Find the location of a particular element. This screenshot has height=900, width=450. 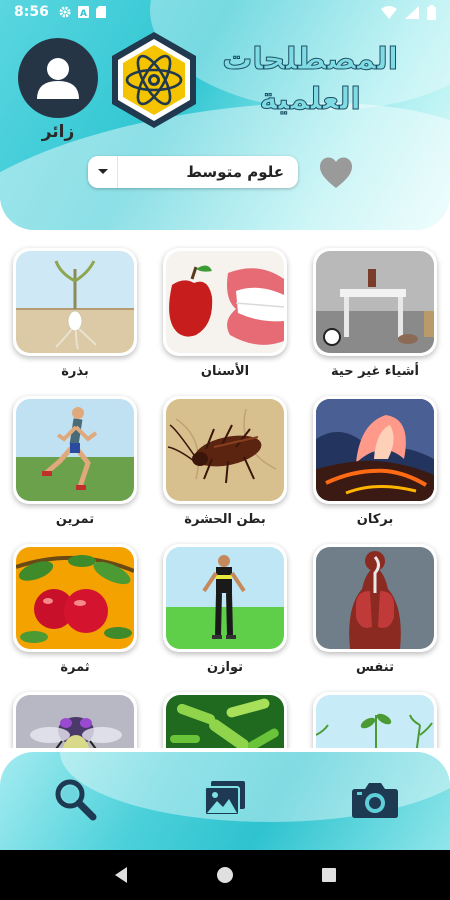

term-card: بذرة is located at coordinates (75, 313).